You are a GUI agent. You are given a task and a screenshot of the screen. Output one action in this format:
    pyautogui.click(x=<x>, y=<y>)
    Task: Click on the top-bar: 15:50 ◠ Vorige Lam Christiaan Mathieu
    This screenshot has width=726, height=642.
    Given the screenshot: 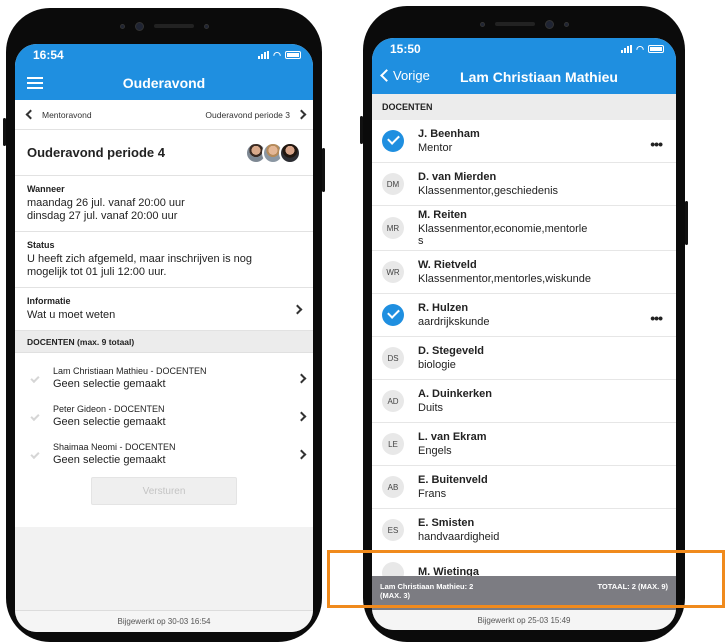 What is the action you would take?
    pyautogui.click(x=524, y=66)
    